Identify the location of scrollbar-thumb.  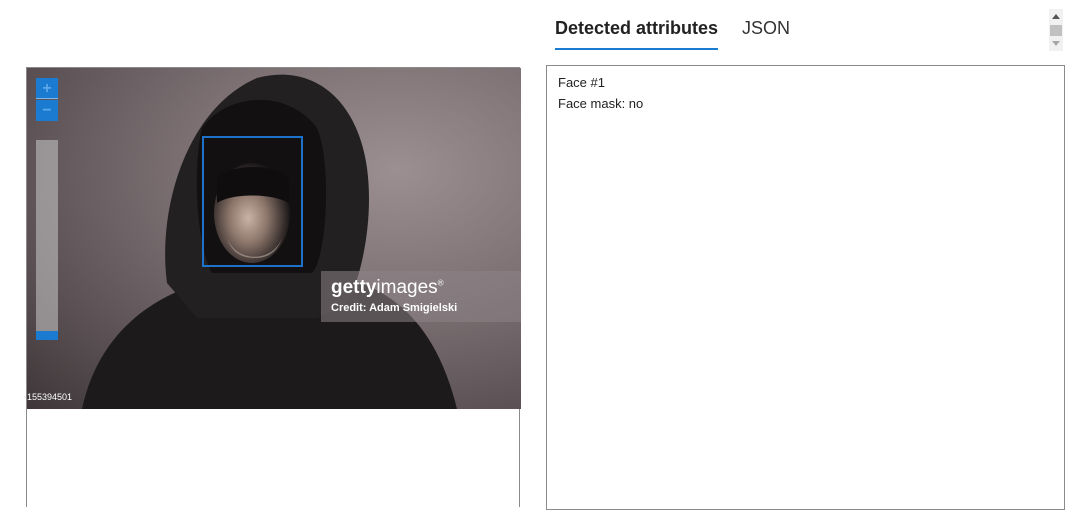
(1056, 30).